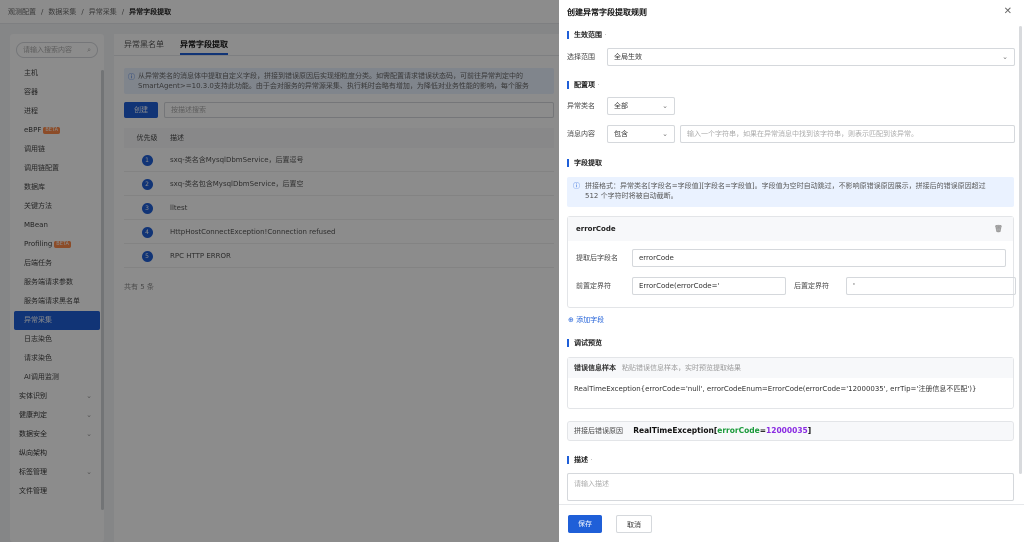  Describe the element at coordinates (1020, 250) in the screenshot. I see `drawer-scrollbar` at that location.